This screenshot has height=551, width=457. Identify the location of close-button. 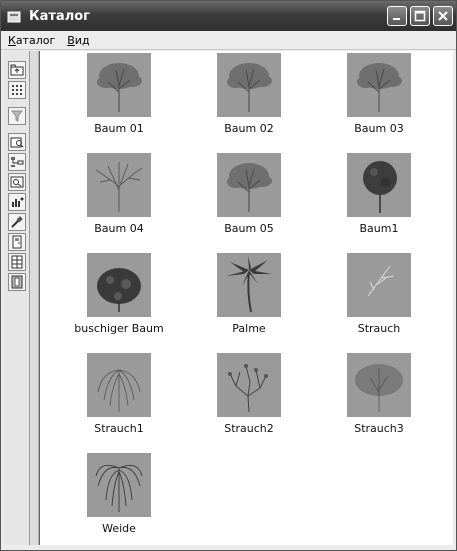
(443, 16).